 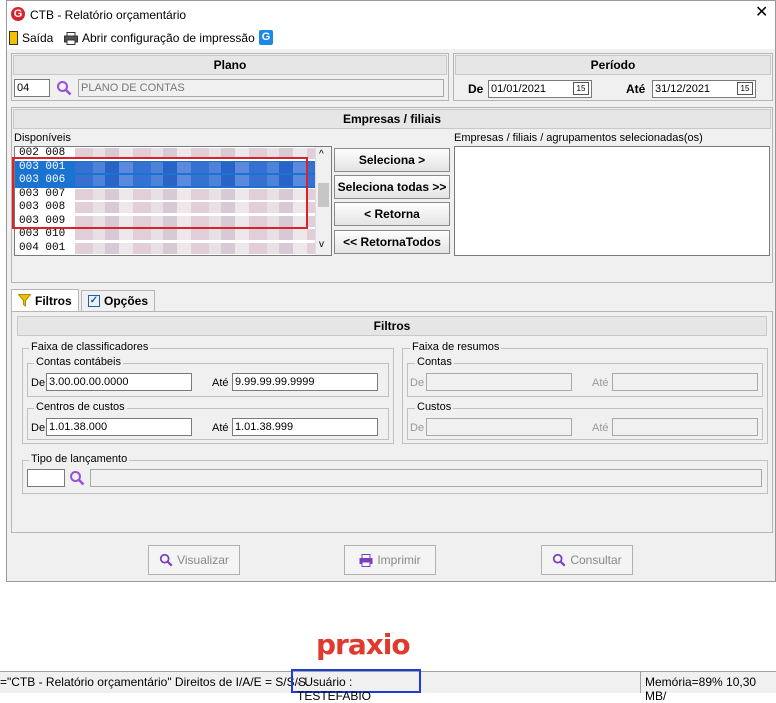 I want to click on ct-from-input: 1.01.38.000, so click(x=119, y=427).